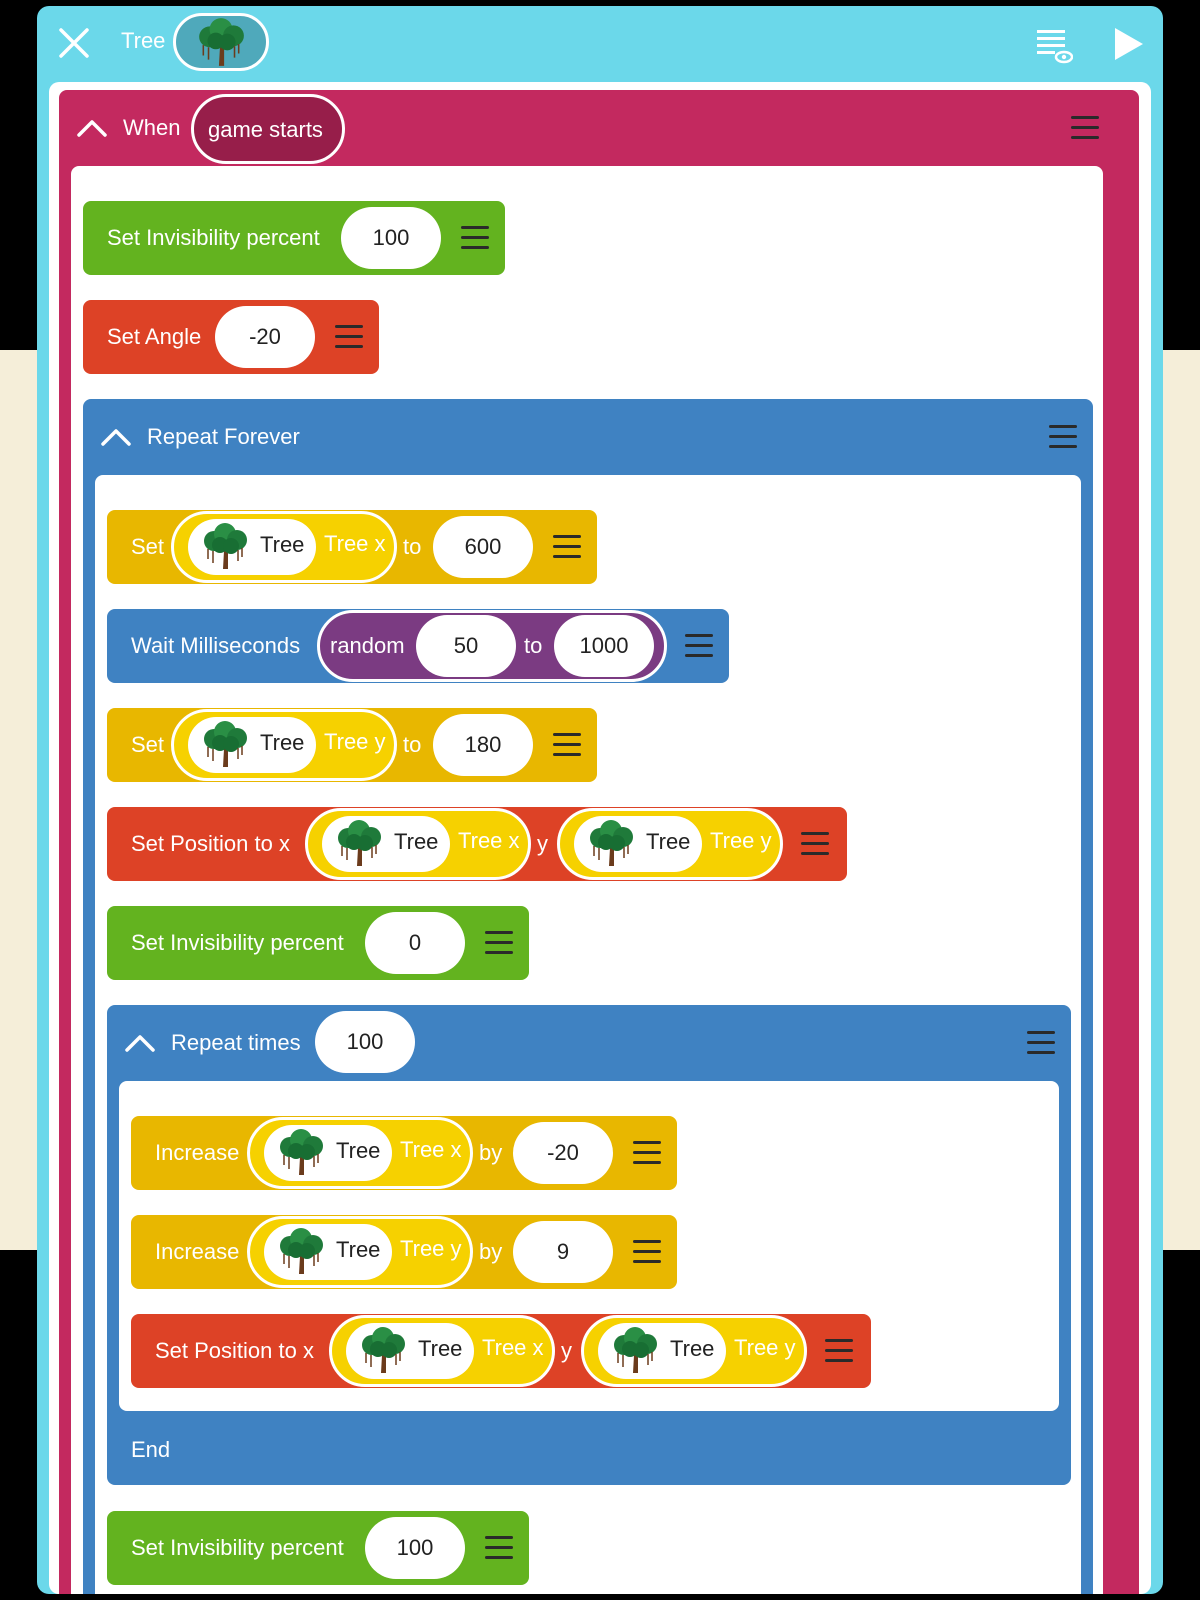 The image size is (1200, 1600). Describe the element at coordinates (415, 943) in the screenshot. I see `value-field: 0` at that location.